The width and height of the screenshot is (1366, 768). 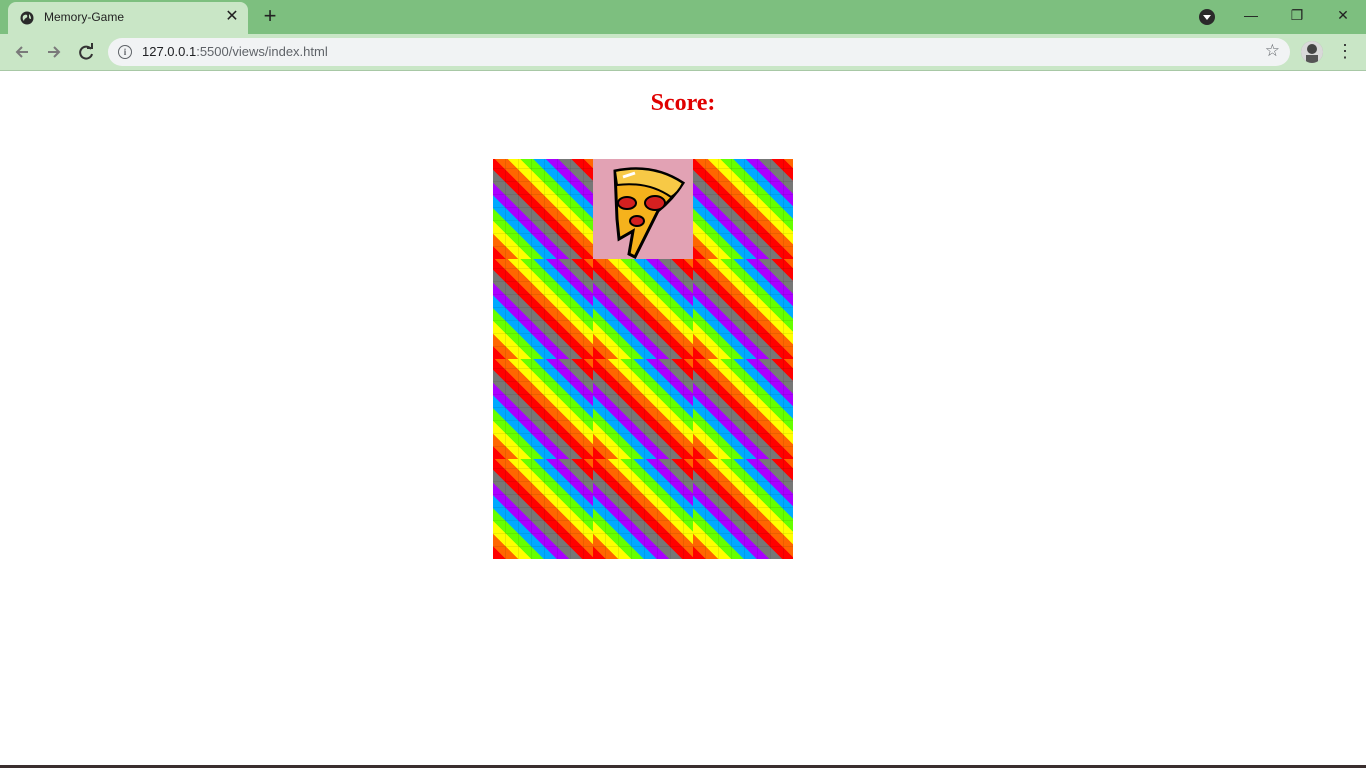 I want to click on arrow-left-icon, so click(x=22, y=52).